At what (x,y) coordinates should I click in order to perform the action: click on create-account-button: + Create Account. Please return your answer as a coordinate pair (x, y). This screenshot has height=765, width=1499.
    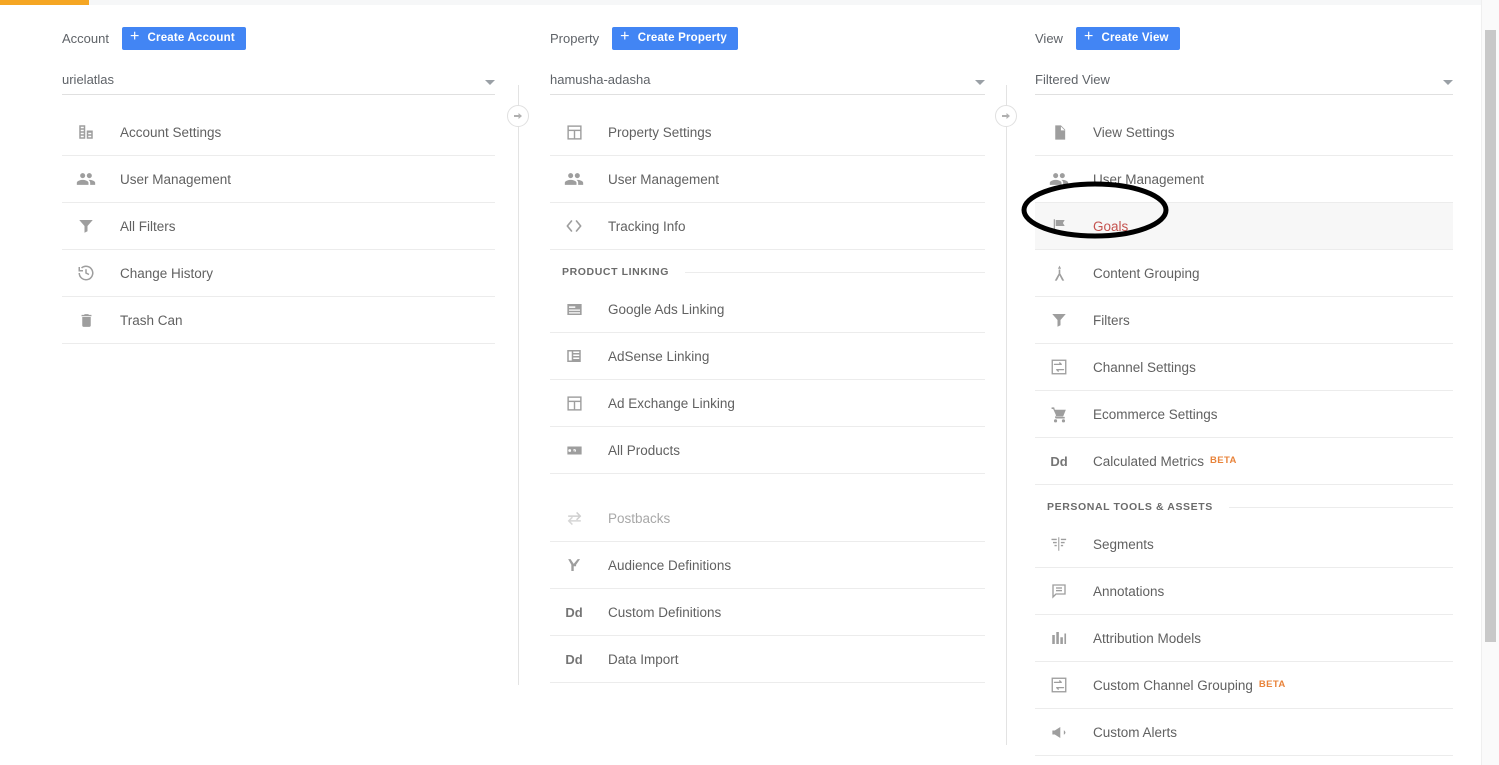
    Looking at the image, I should click on (183, 38).